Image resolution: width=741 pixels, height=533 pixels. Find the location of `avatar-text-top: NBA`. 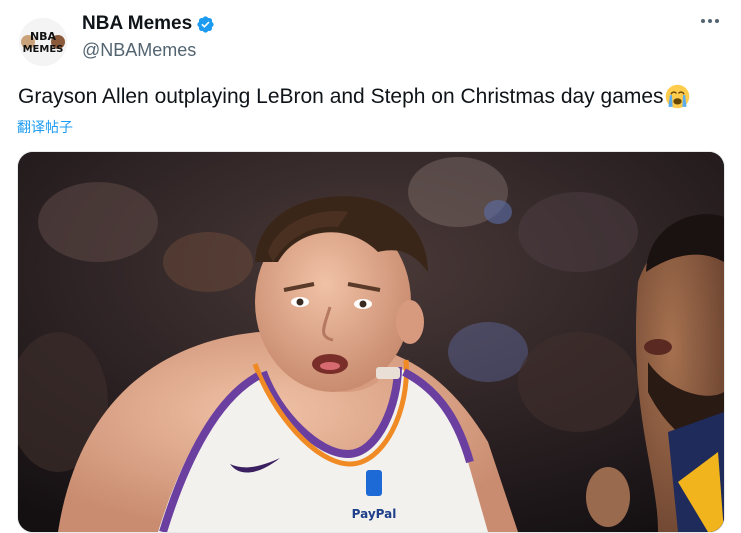

avatar-text-top: NBA is located at coordinates (43, 36).